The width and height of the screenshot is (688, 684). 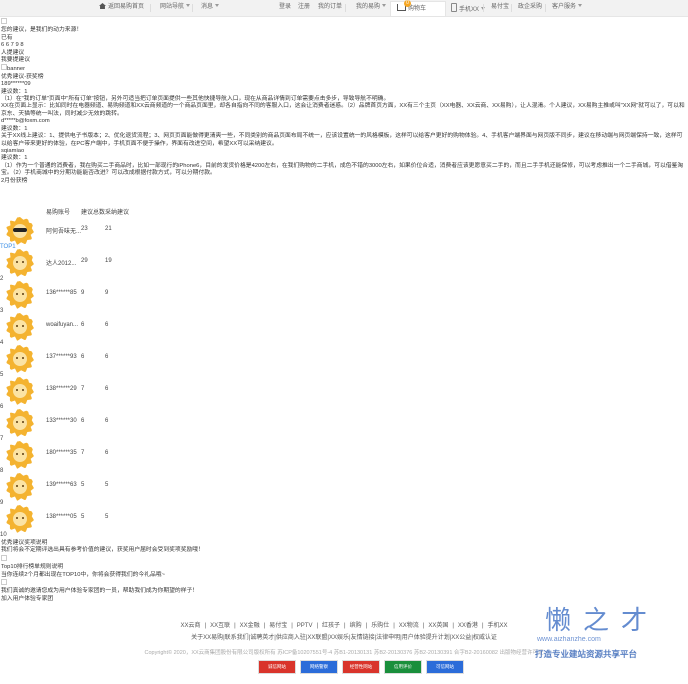 I want to click on footer-link: 缤购, so click(x=356, y=626).